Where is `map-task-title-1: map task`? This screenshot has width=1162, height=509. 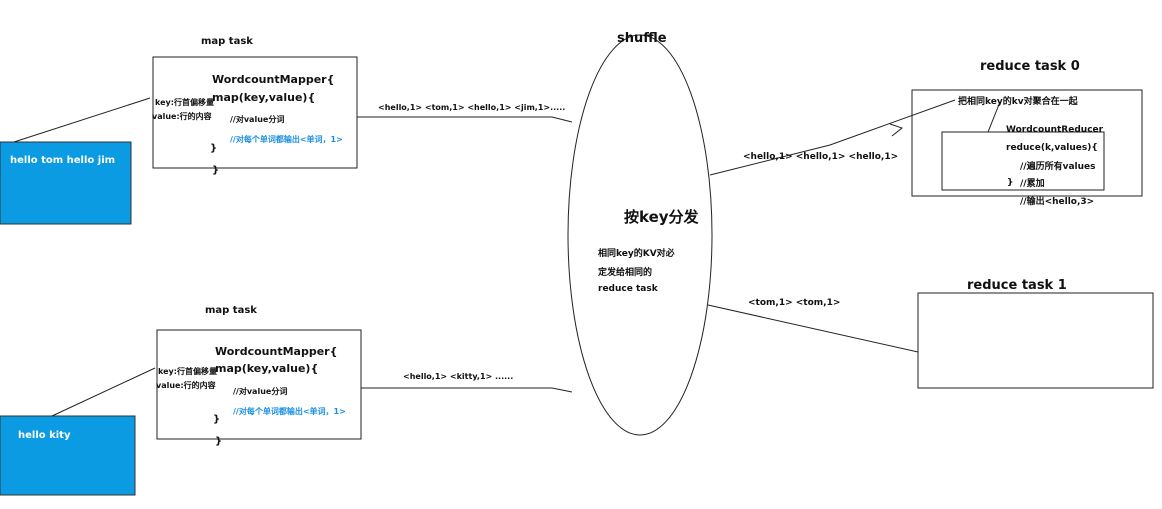 map-task-title-1: map task is located at coordinates (227, 41).